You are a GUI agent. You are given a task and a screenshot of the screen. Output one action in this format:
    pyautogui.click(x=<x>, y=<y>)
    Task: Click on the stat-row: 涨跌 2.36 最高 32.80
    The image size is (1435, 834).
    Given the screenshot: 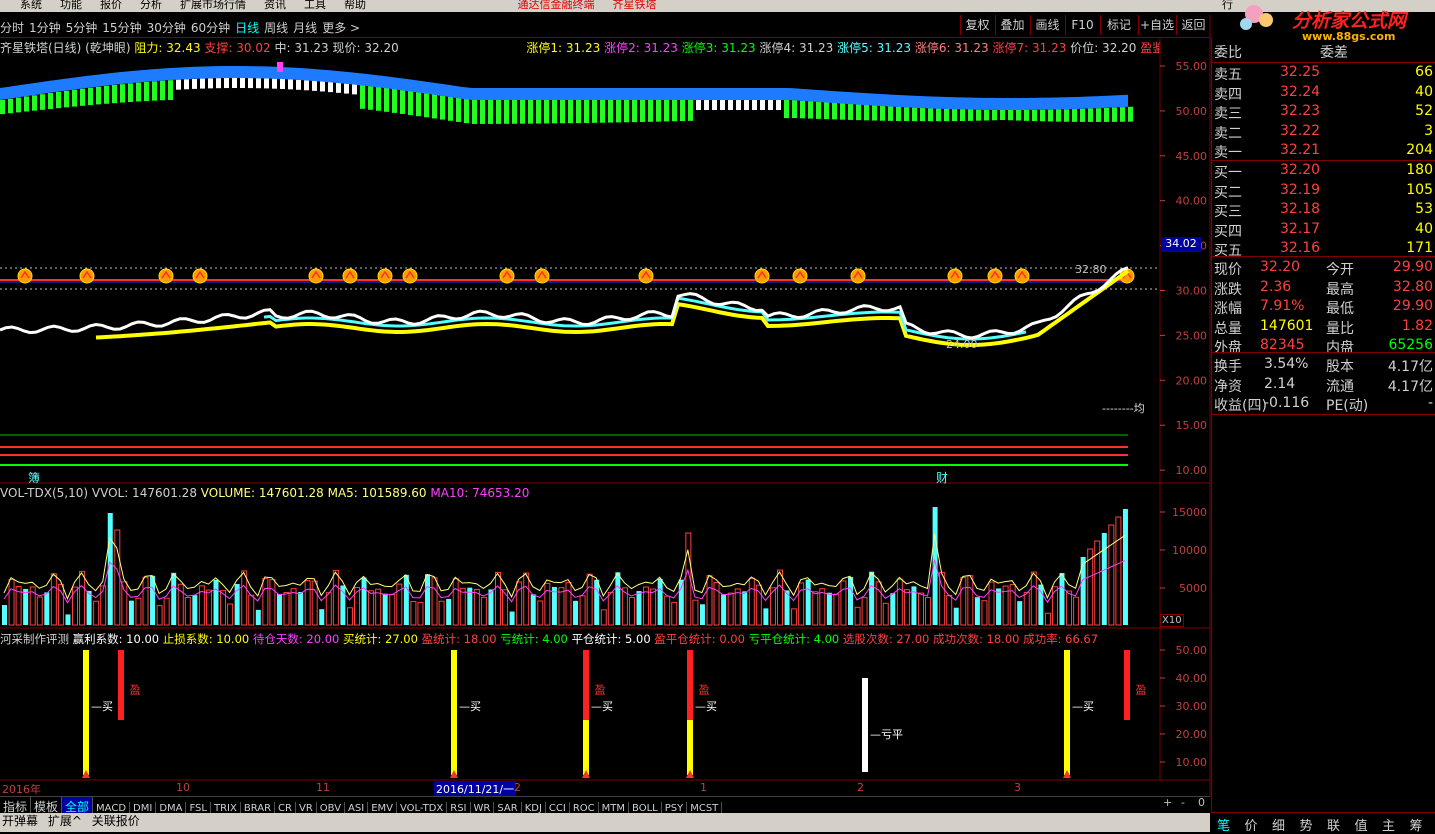 What is the action you would take?
    pyautogui.click(x=1323, y=288)
    